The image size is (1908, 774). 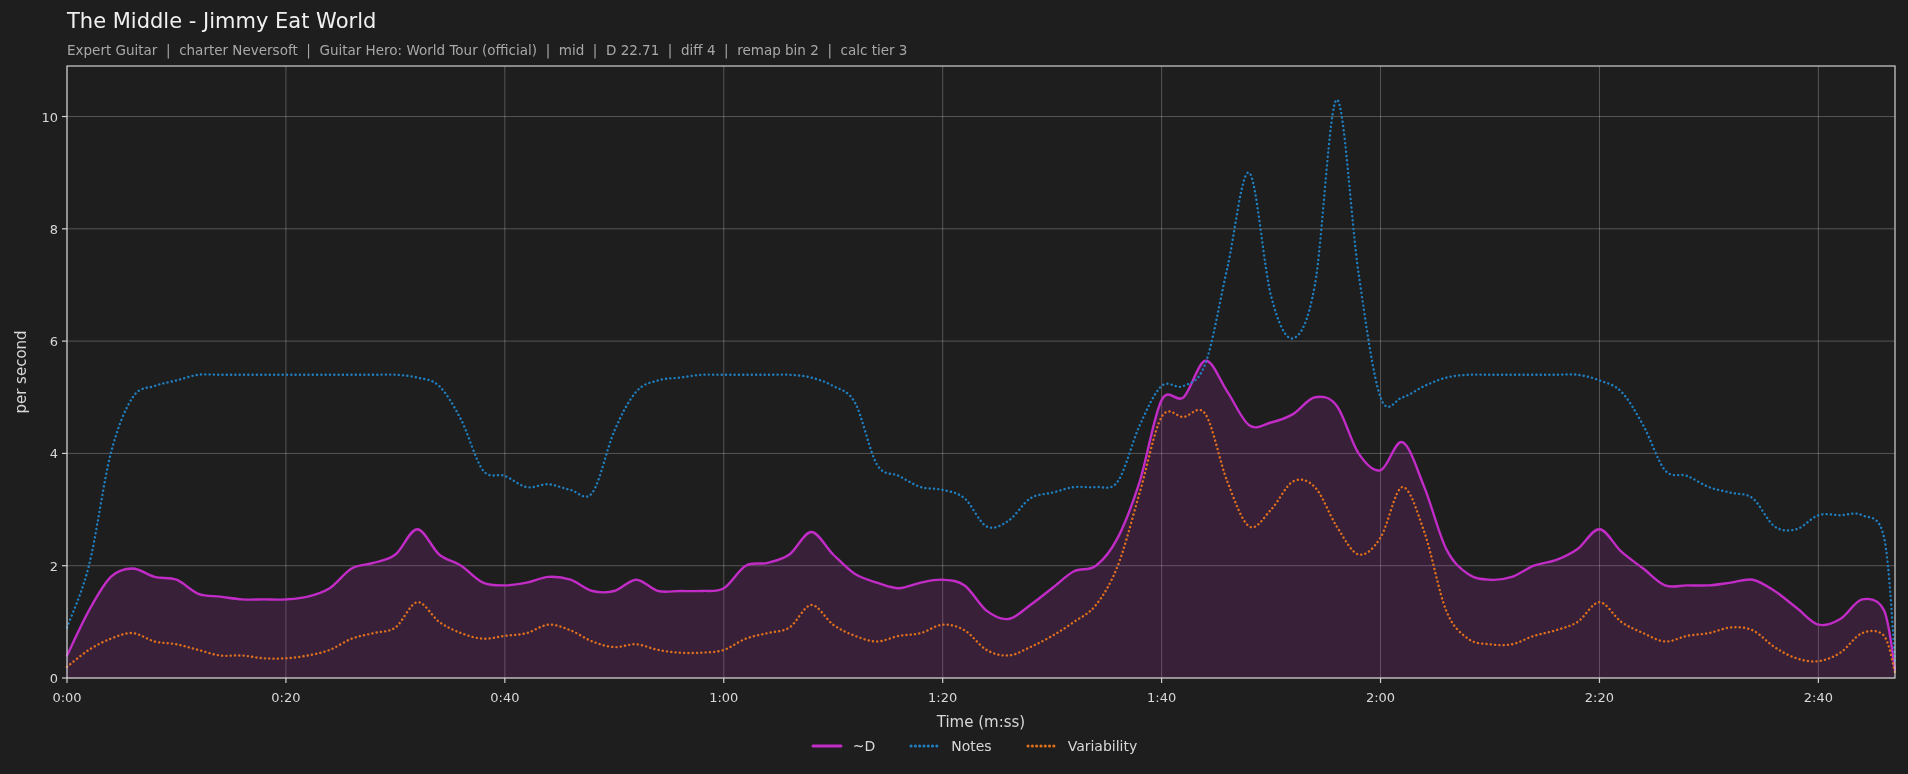 What do you see at coordinates (1818, 697) in the screenshot?
I see `tick-label: 2:40` at bounding box center [1818, 697].